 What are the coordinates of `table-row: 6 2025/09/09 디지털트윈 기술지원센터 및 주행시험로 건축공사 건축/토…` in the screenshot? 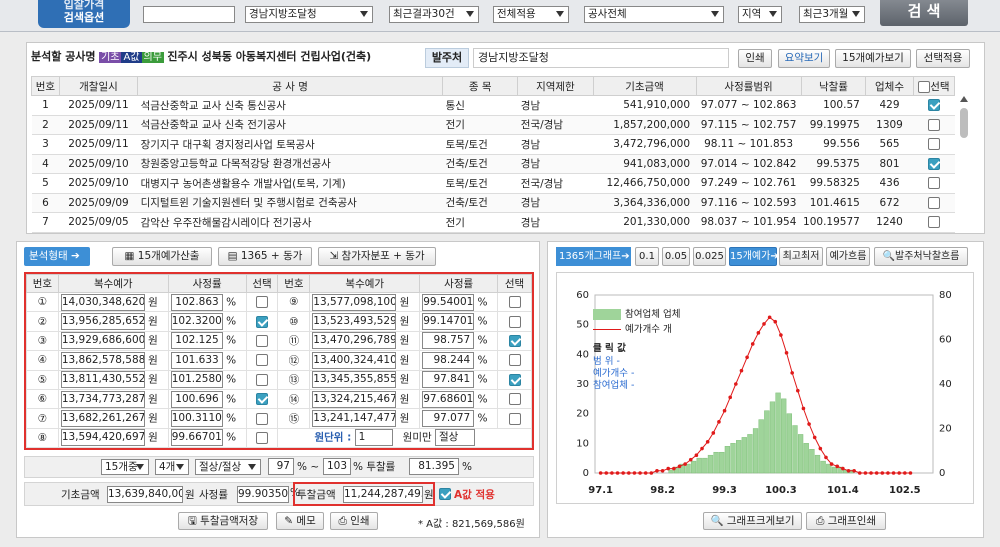 It's located at (493, 203).